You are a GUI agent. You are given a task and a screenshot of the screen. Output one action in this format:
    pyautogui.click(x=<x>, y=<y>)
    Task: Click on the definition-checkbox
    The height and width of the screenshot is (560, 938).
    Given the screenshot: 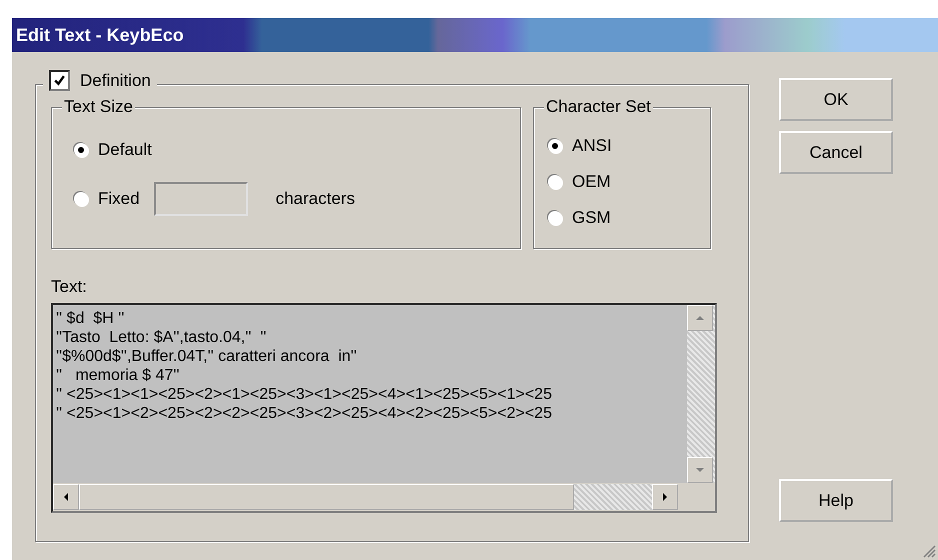 What is the action you would take?
    pyautogui.click(x=59, y=80)
    